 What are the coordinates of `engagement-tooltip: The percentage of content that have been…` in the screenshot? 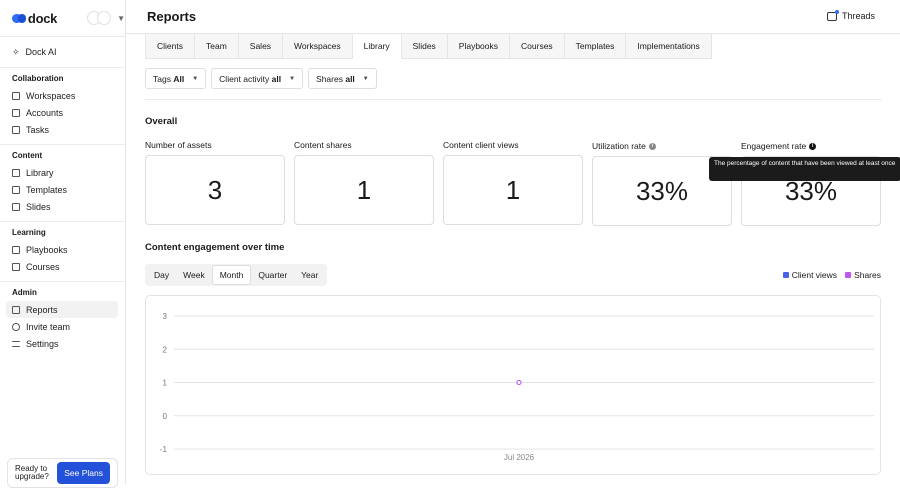 It's located at (804, 169).